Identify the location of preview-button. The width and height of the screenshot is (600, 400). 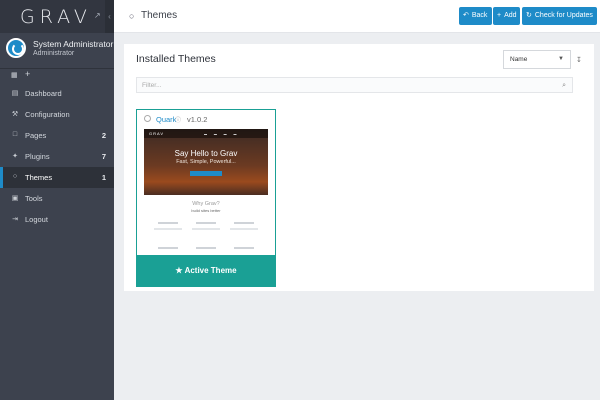
(206, 173).